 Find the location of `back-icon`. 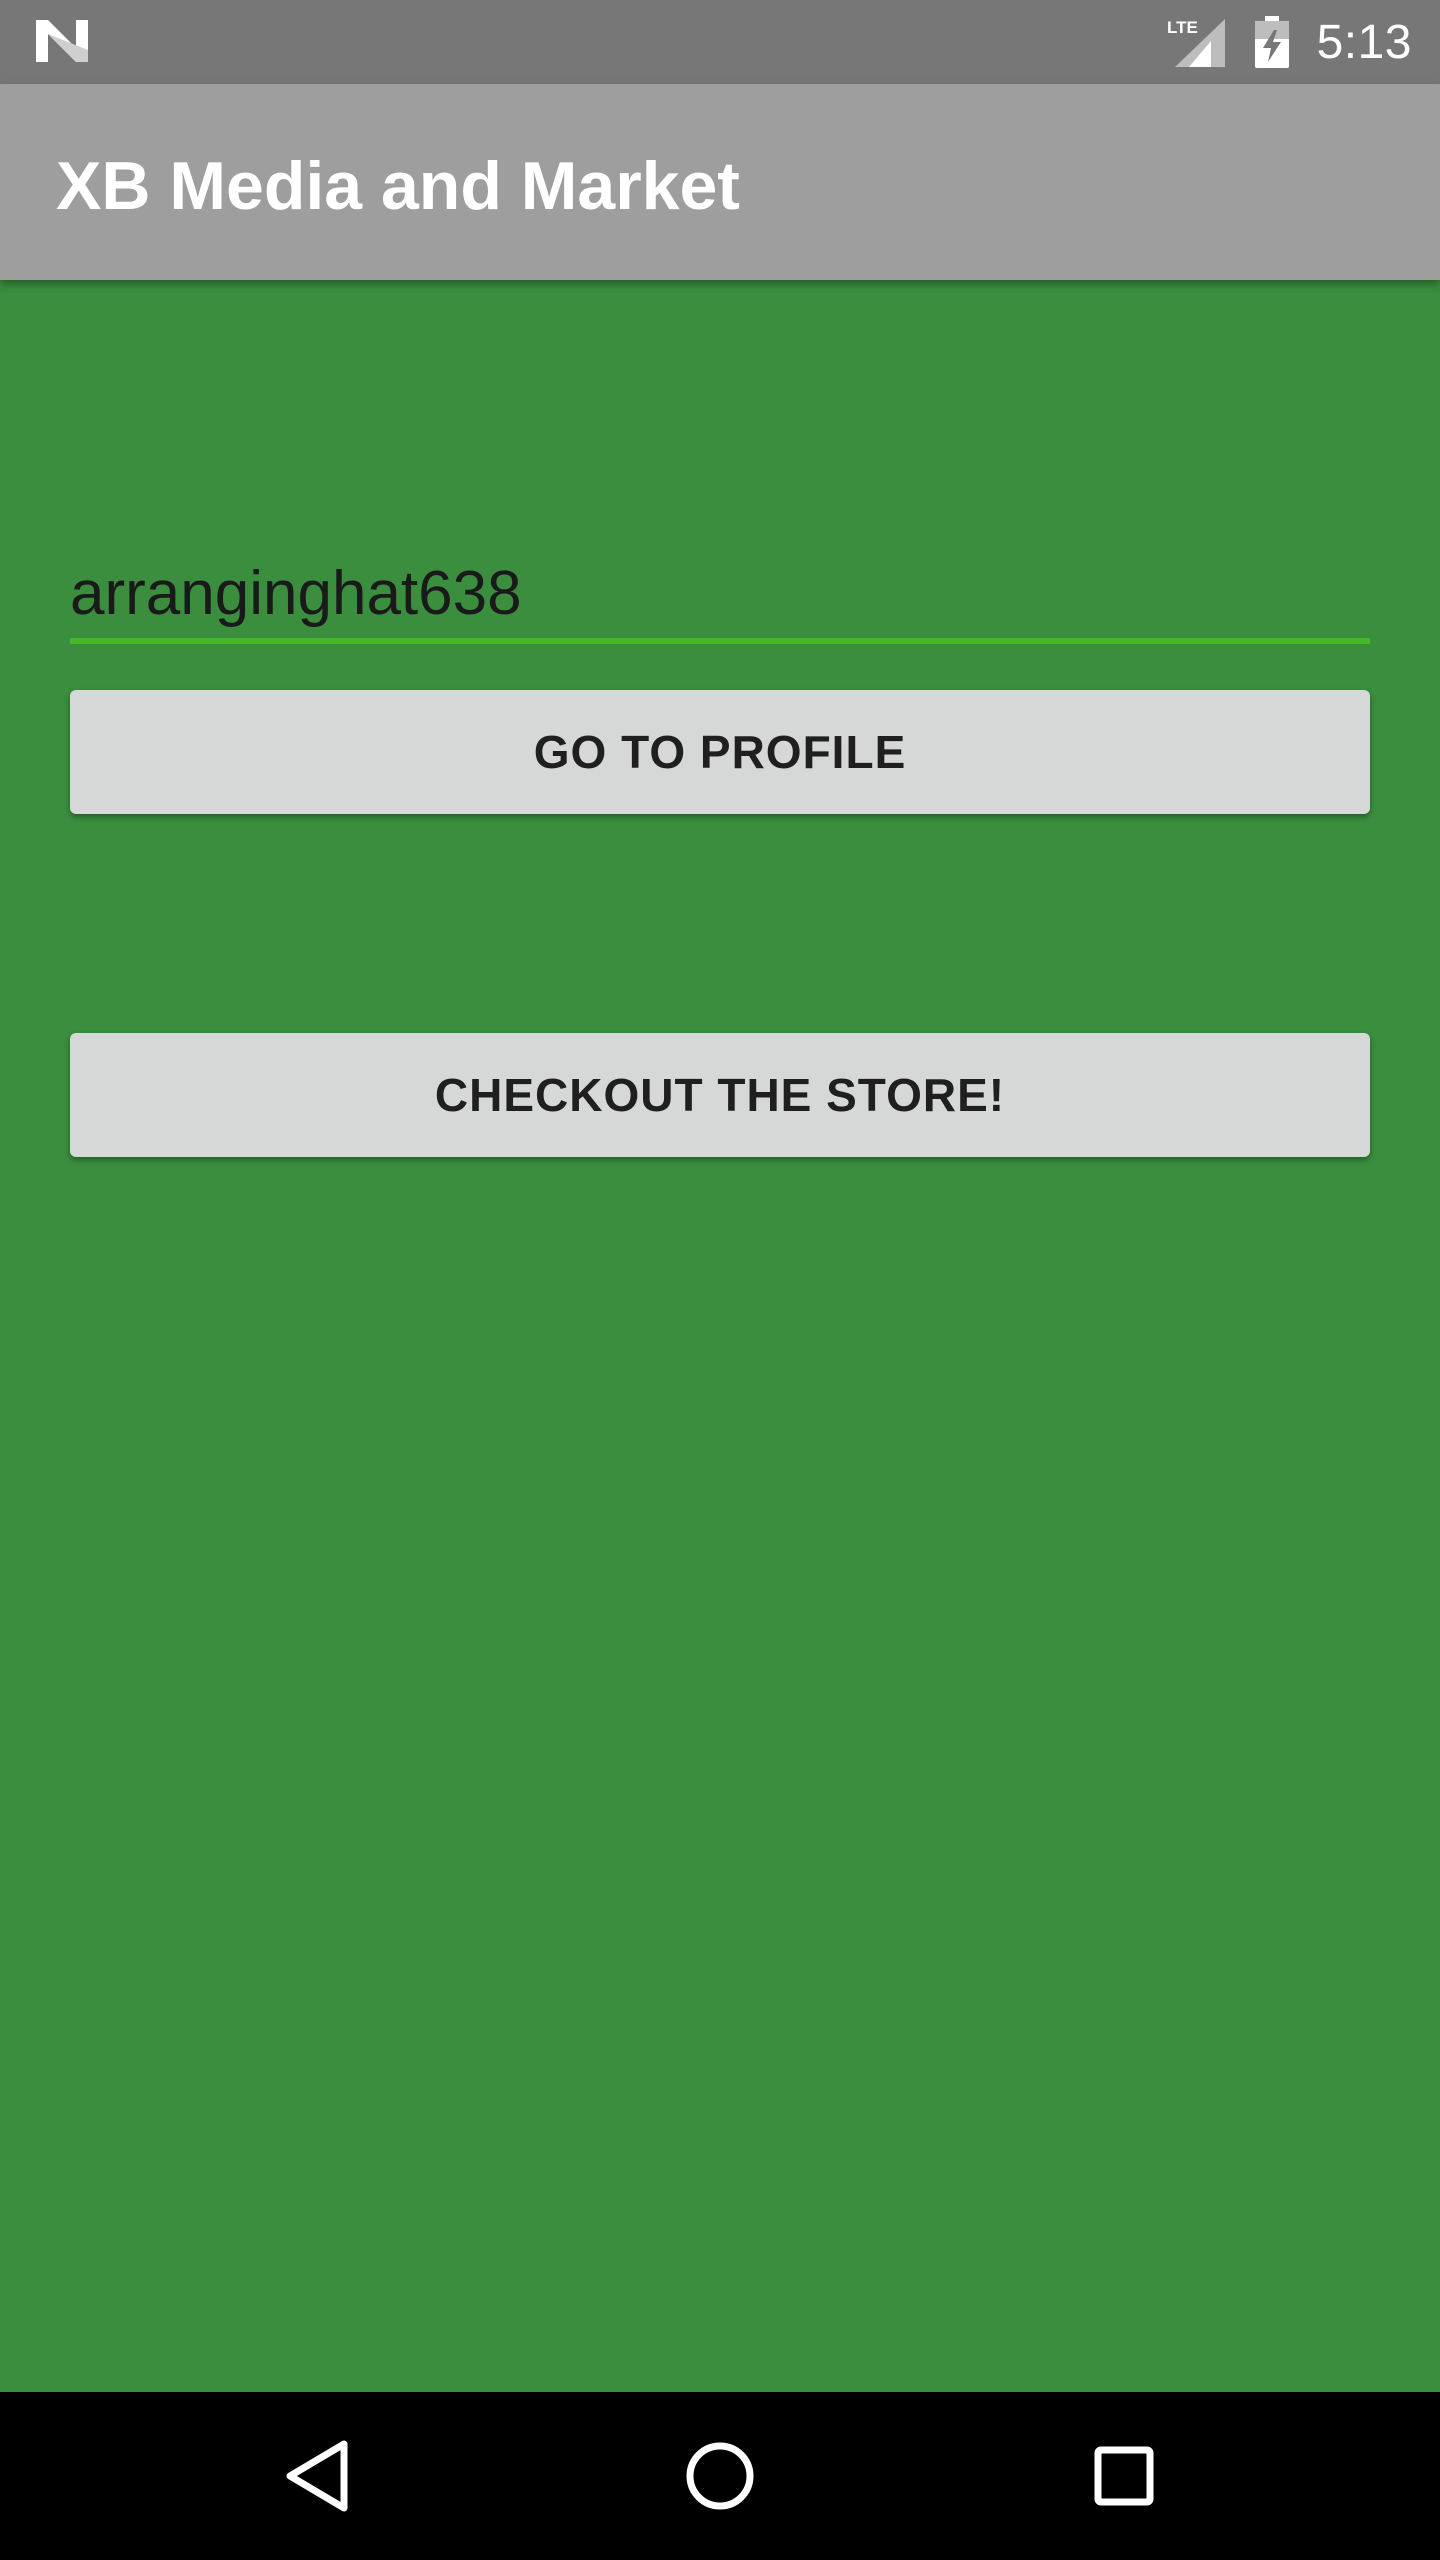

back-icon is located at coordinates (316, 2476).